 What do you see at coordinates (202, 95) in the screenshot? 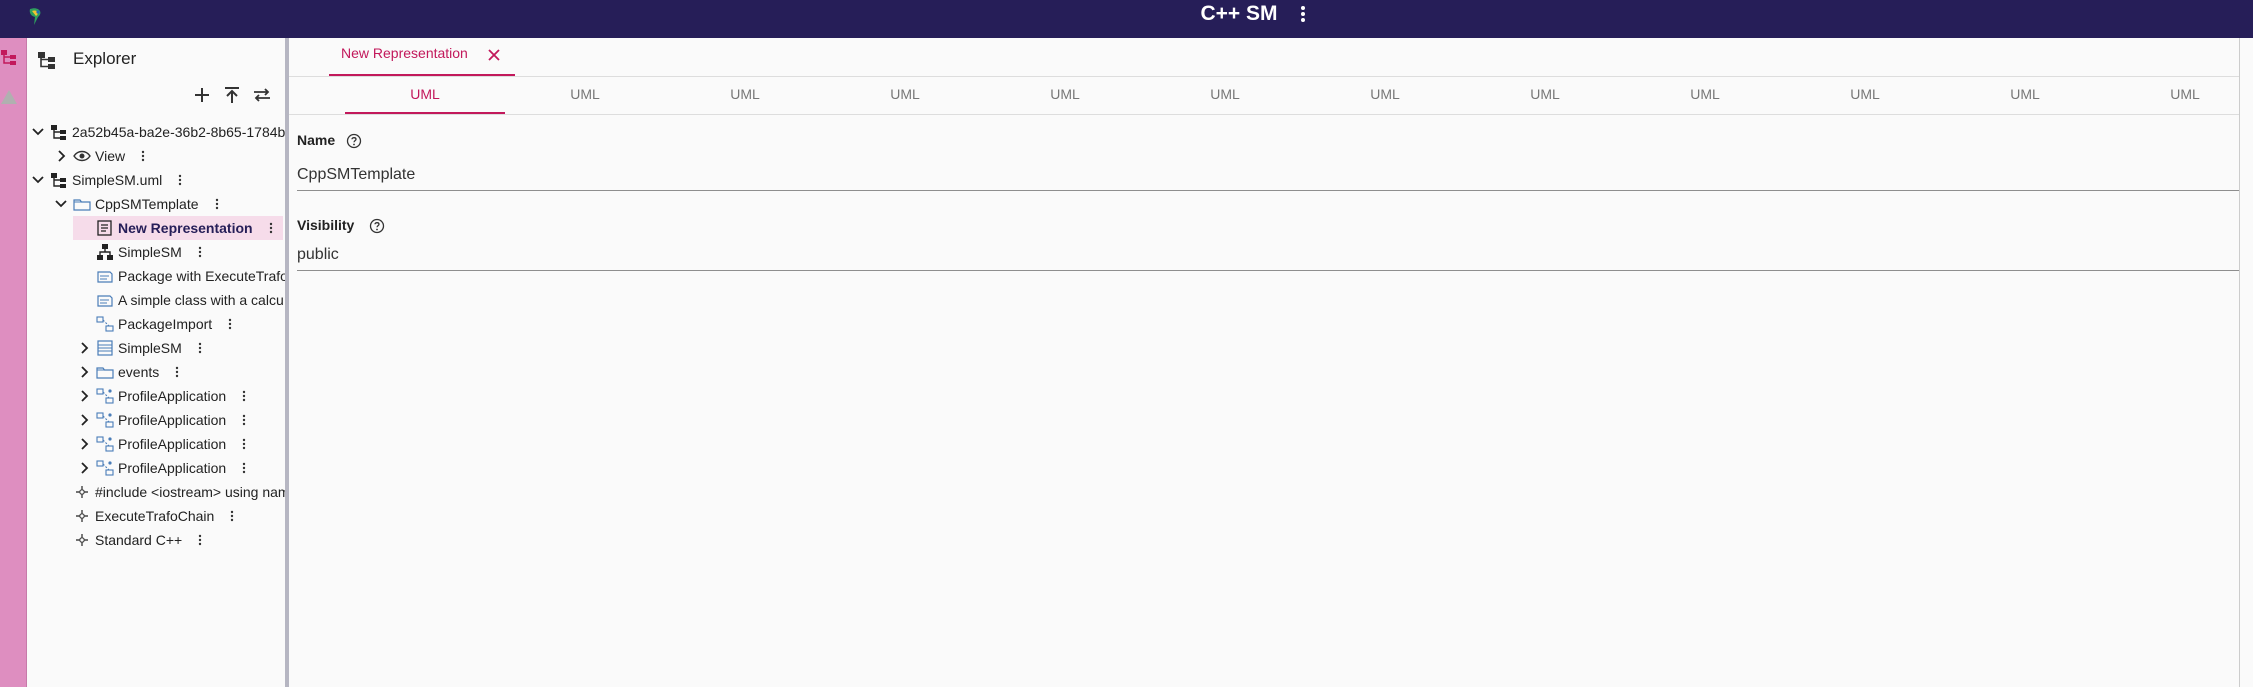
I see `add-icon` at bounding box center [202, 95].